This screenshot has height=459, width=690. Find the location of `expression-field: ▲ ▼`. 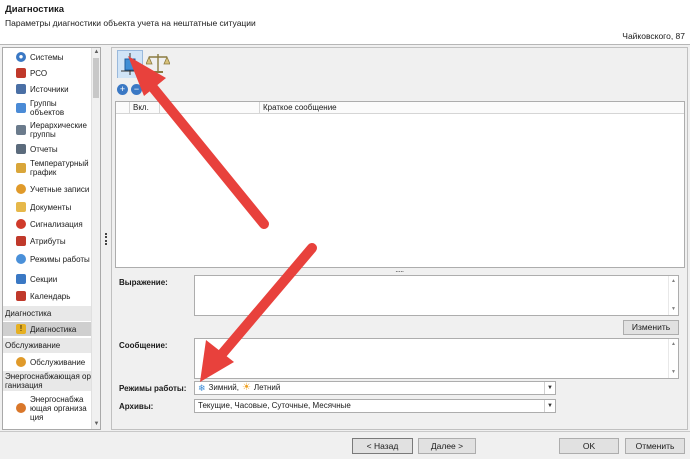

expression-field: ▲ ▼ is located at coordinates (436, 295).